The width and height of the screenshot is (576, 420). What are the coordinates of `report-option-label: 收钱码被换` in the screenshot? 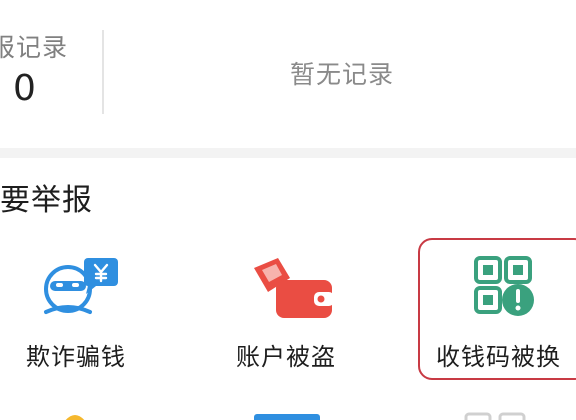 It's located at (498, 357).